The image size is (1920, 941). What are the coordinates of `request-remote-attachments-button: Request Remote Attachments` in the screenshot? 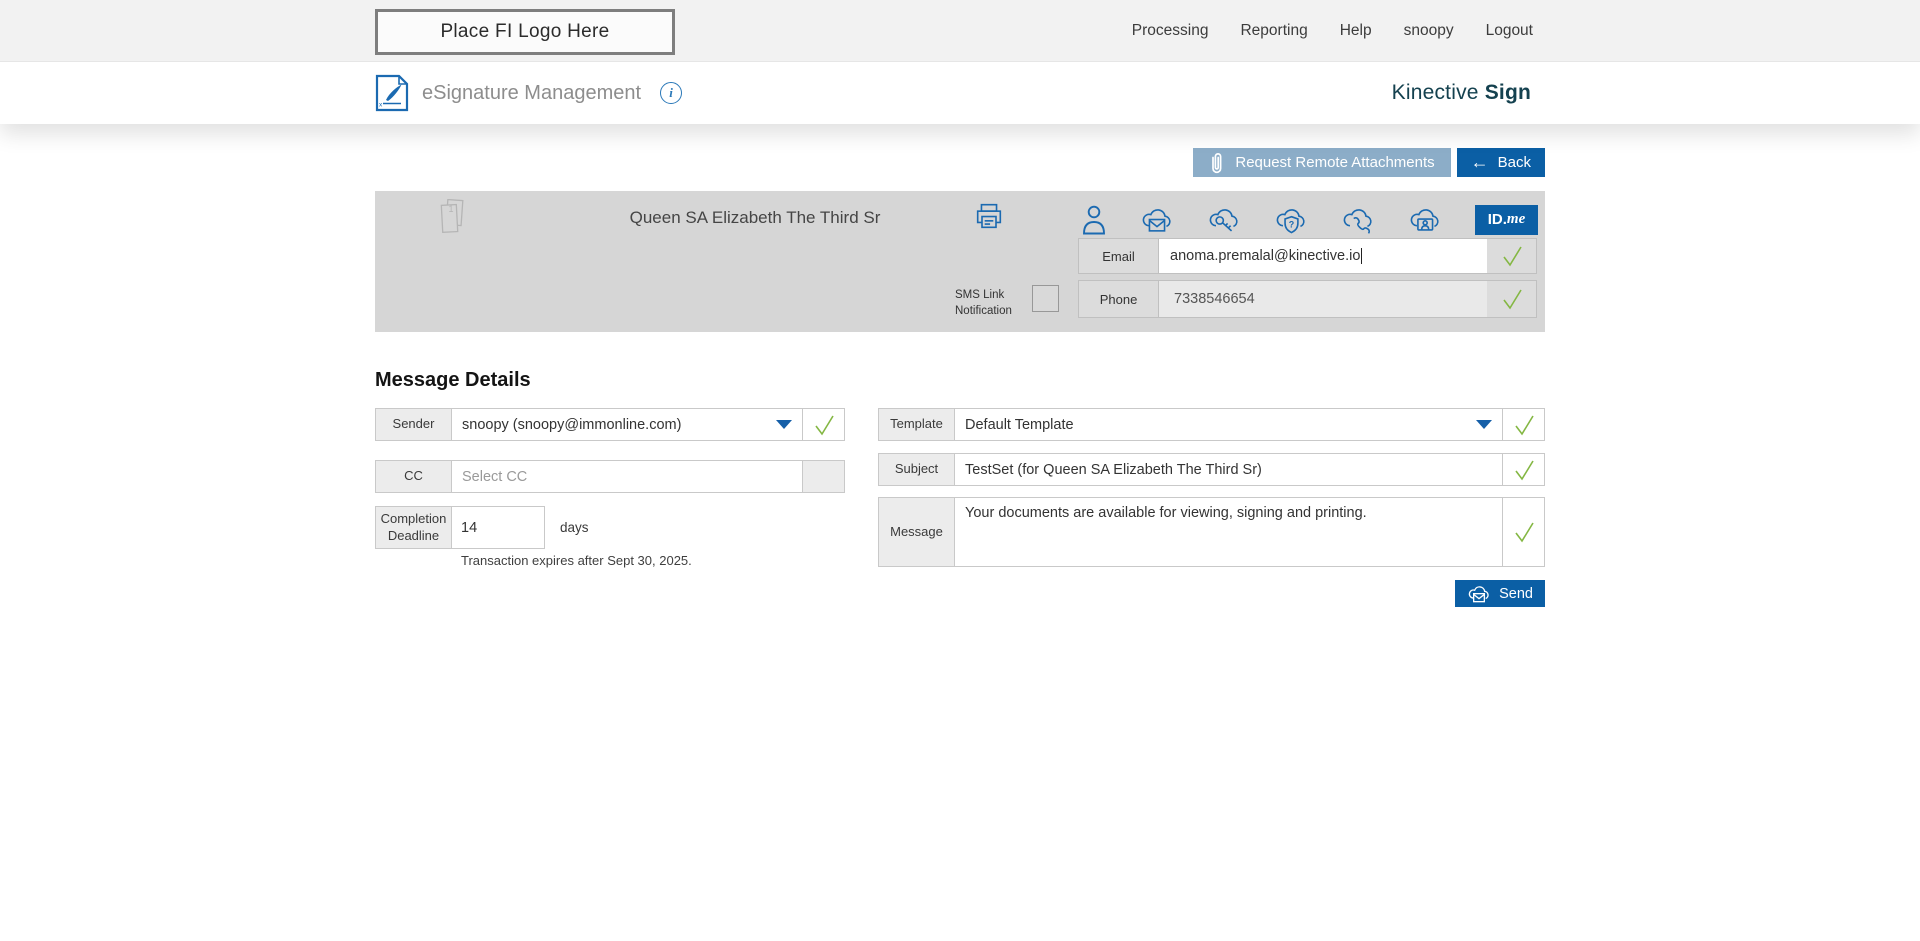 It's located at (1322, 162).